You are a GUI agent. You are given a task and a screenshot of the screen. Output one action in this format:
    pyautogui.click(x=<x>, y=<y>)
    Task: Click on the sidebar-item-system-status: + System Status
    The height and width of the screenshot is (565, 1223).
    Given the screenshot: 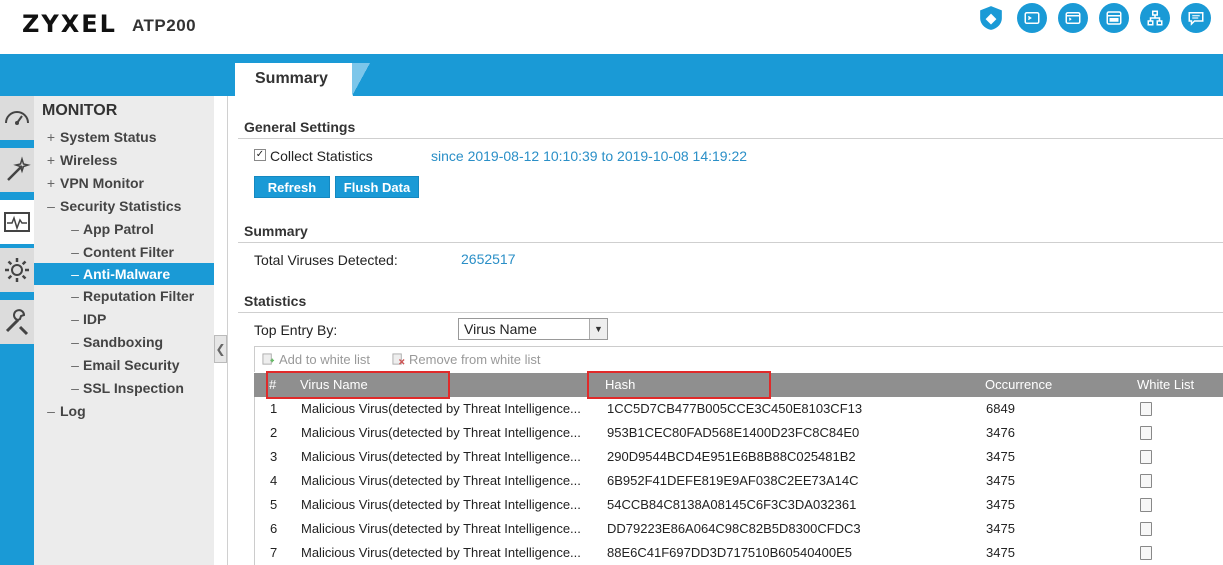 What is the action you would take?
    pyautogui.click(x=124, y=137)
    